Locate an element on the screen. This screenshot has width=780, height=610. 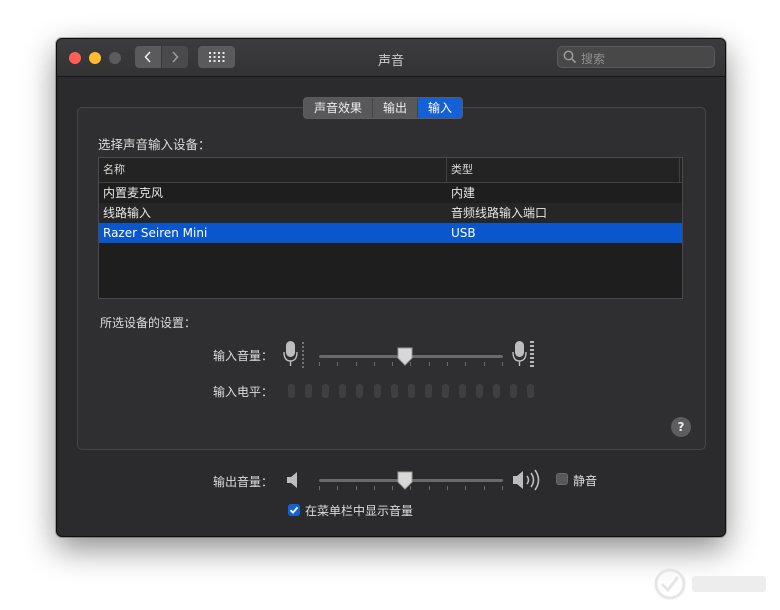
column-header-type: 类型 is located at coordinates (563, 170).